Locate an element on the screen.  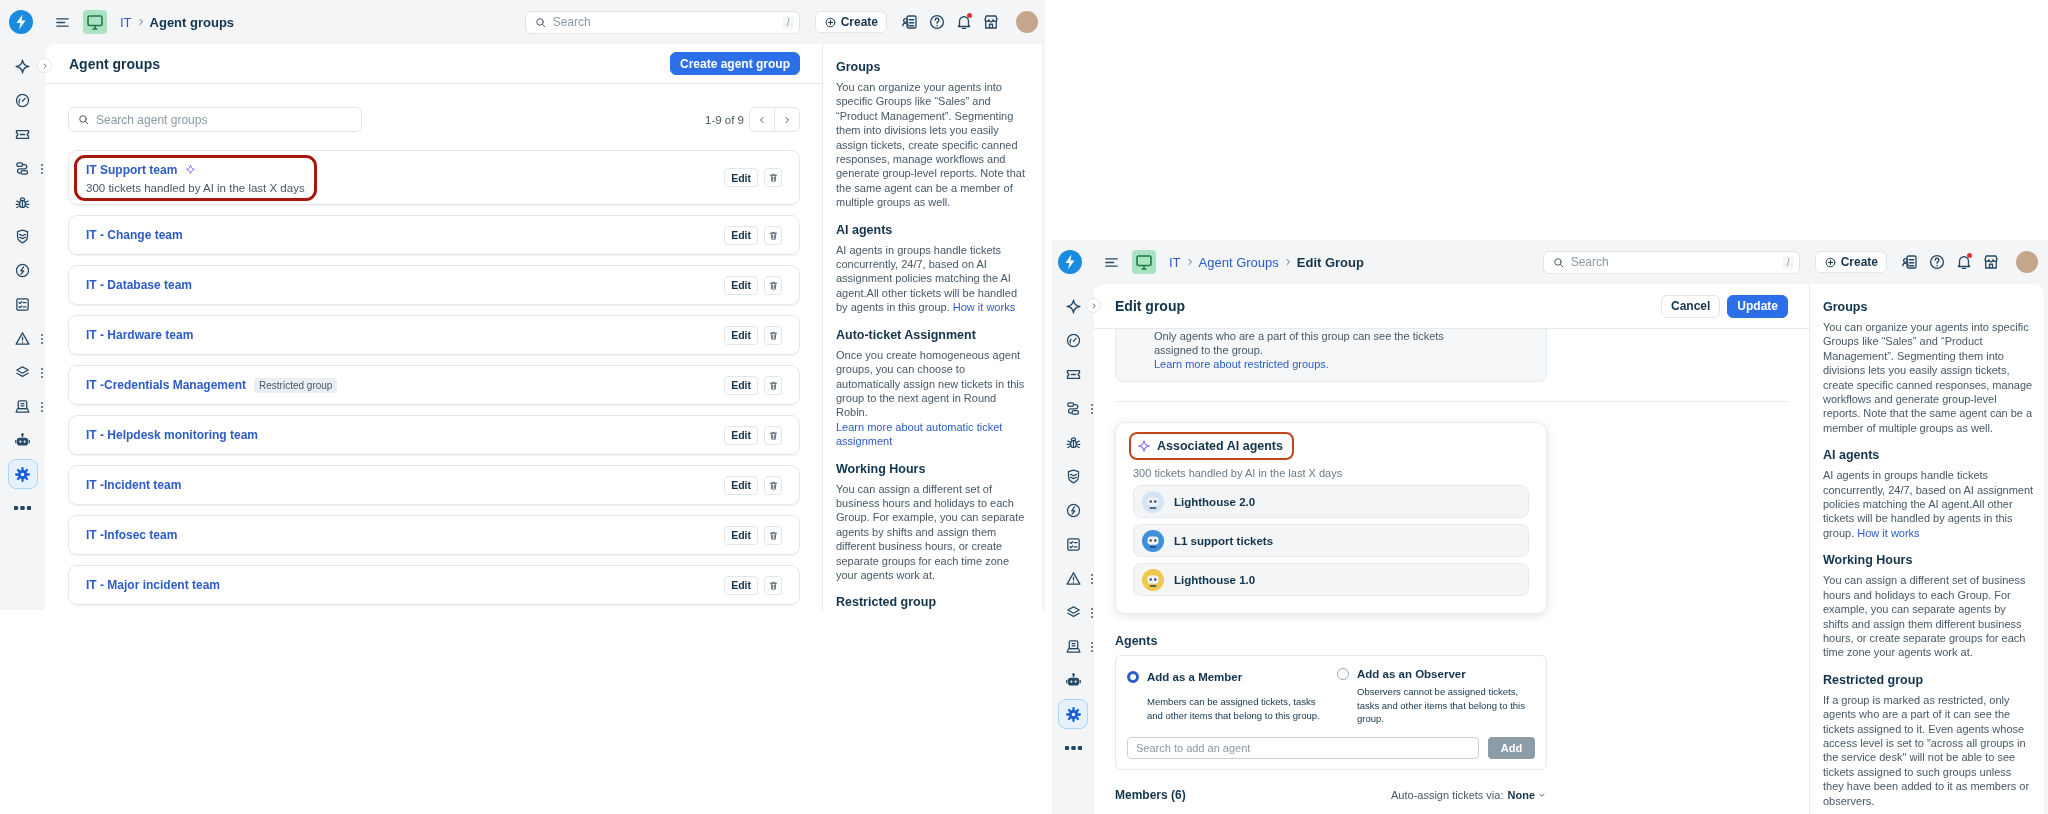
breadcrumb-link: Agent Groups is located at coordinates (1238, 262).